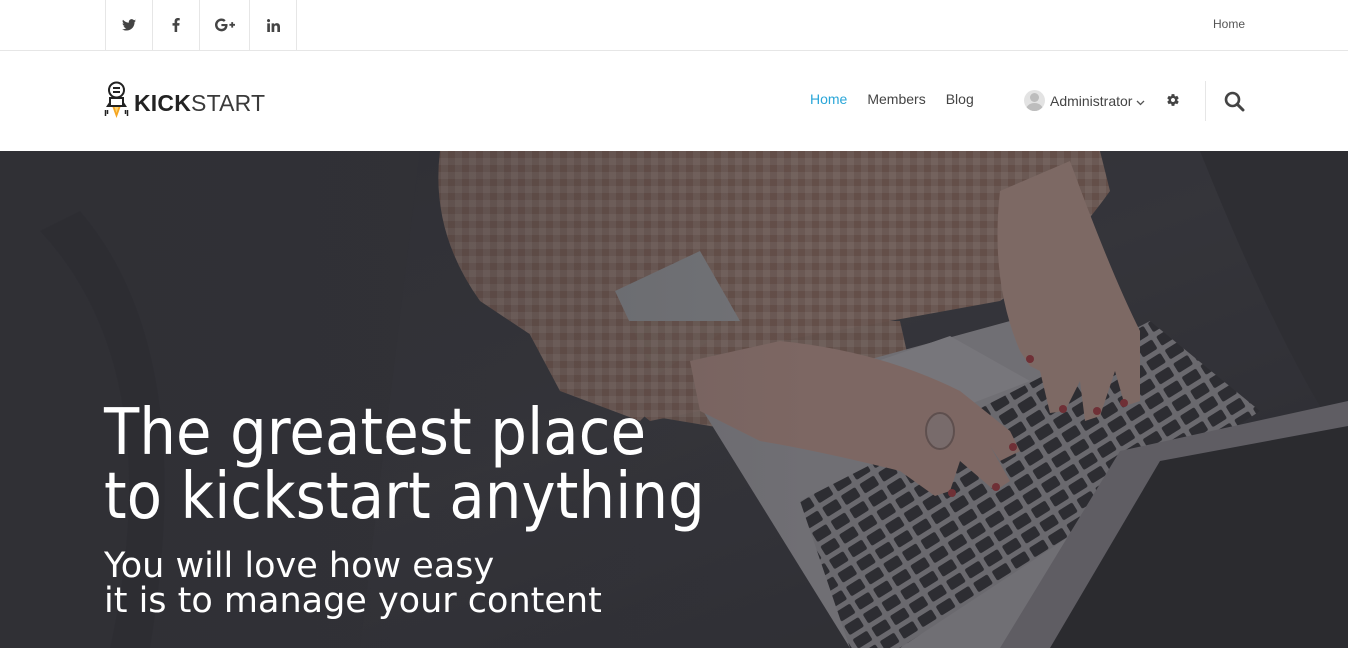 The width and height of the screenshot is (1348, 648). I want to click on linkedin-icon, so click(273, 25).